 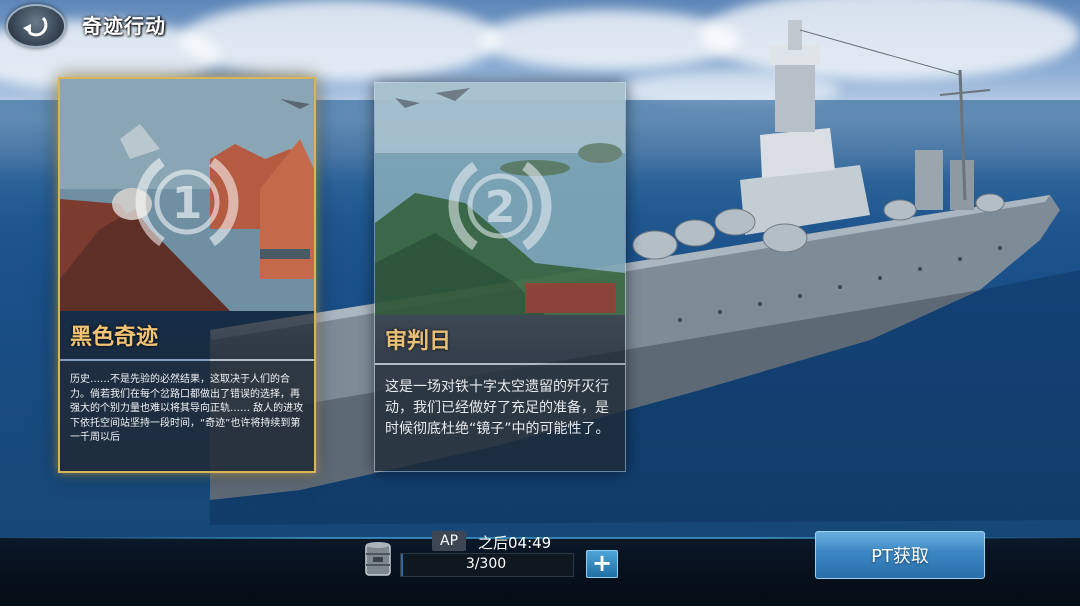 I want to click on add-ap-button: +, so click(x=602, y=564).